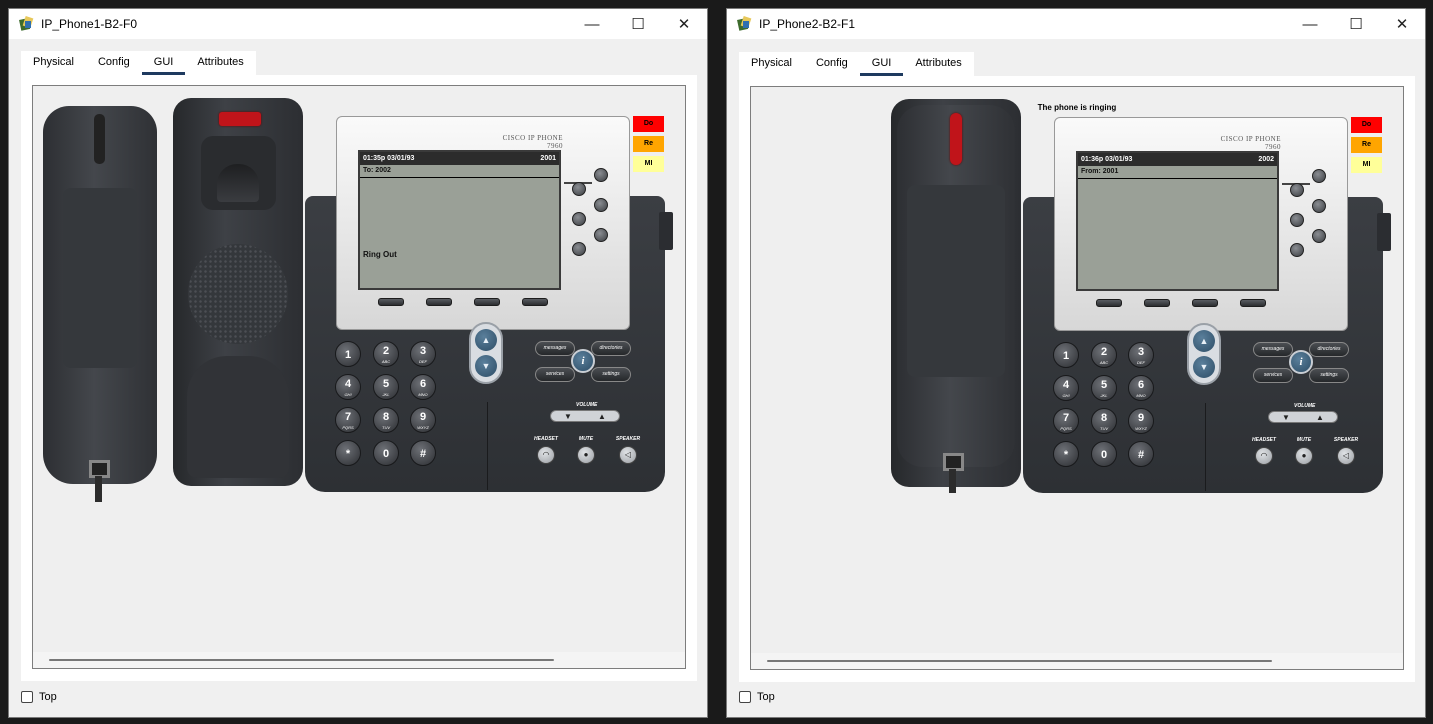 The height and width of the screenshot is (724, 1433). I want to click on title-bar: IP_Phone2-B2-F1 — ☐ ✕, so click(1076, 24).